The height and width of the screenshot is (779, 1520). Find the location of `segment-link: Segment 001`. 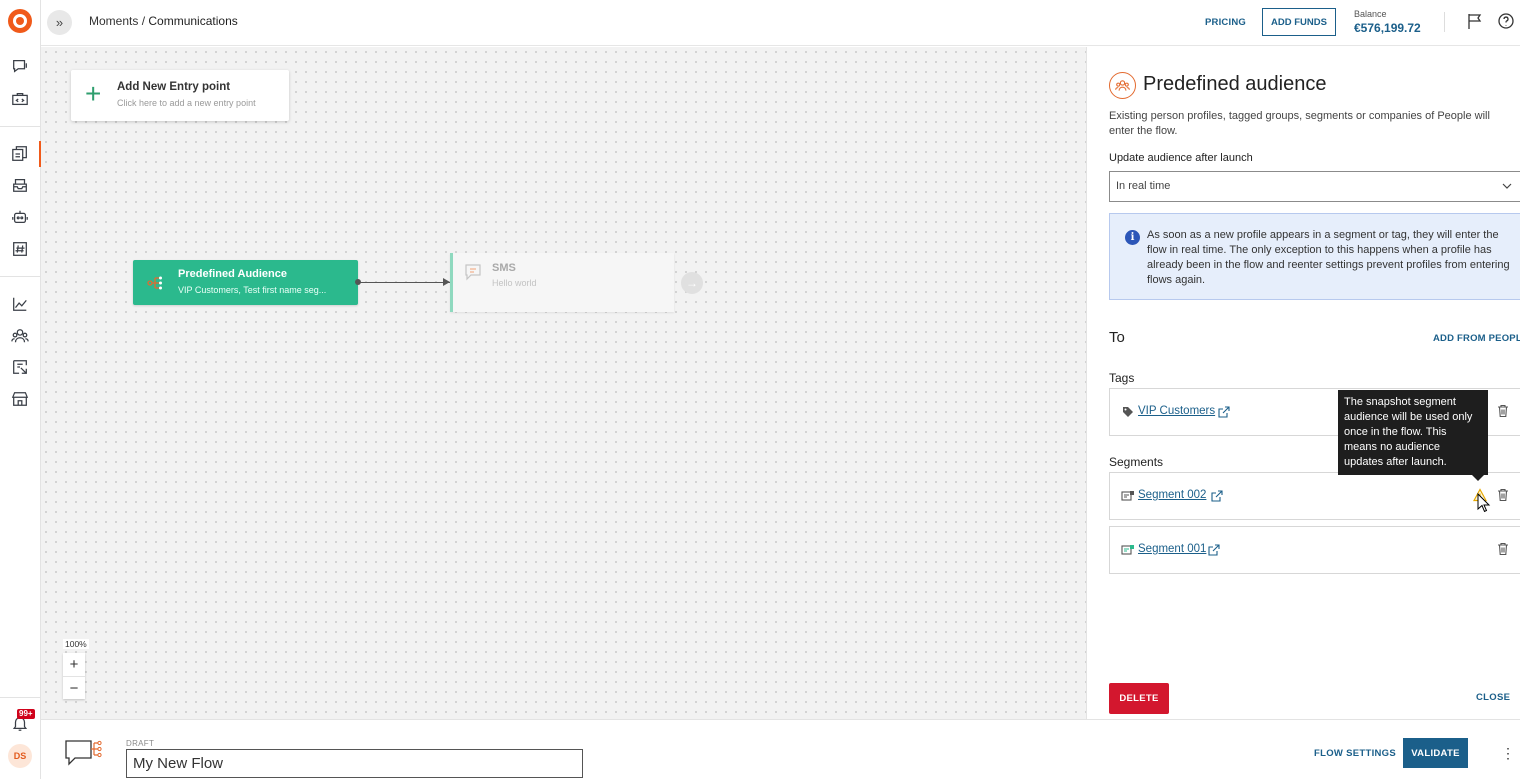

segment-link: Segment 001 is located at coordinates (1172, 549).